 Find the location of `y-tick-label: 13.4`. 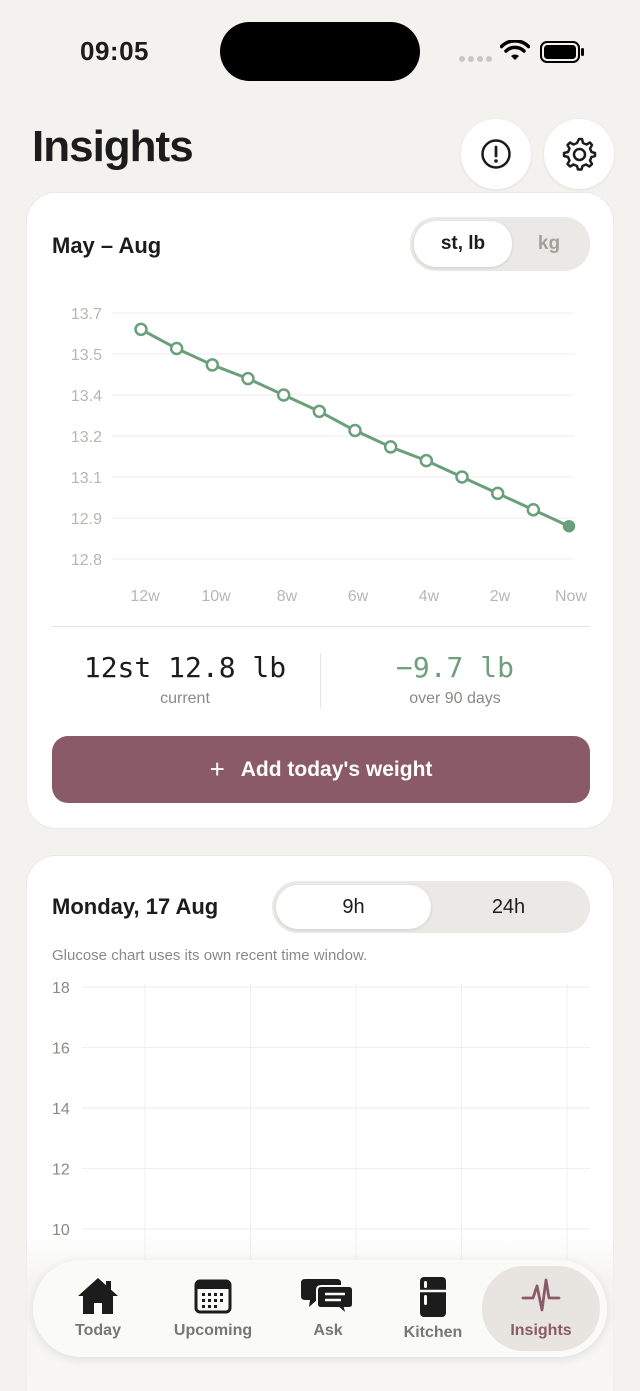

y-tick-label: 13.4 is located at coordinates (86, 396).